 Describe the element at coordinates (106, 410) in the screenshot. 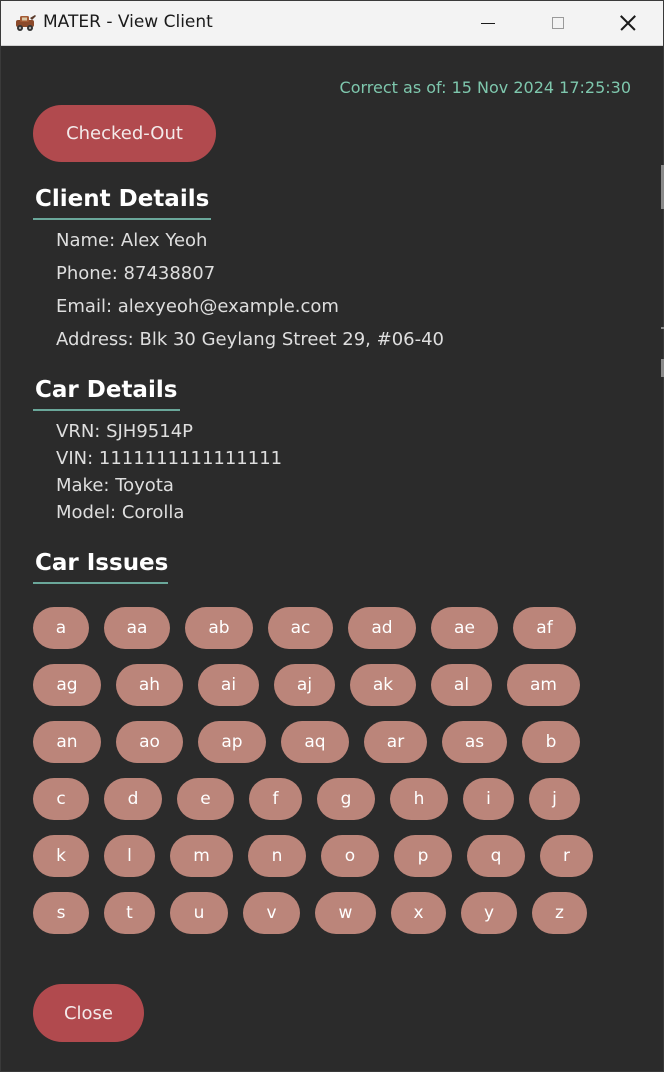

I see `car-details-underline` at that location.